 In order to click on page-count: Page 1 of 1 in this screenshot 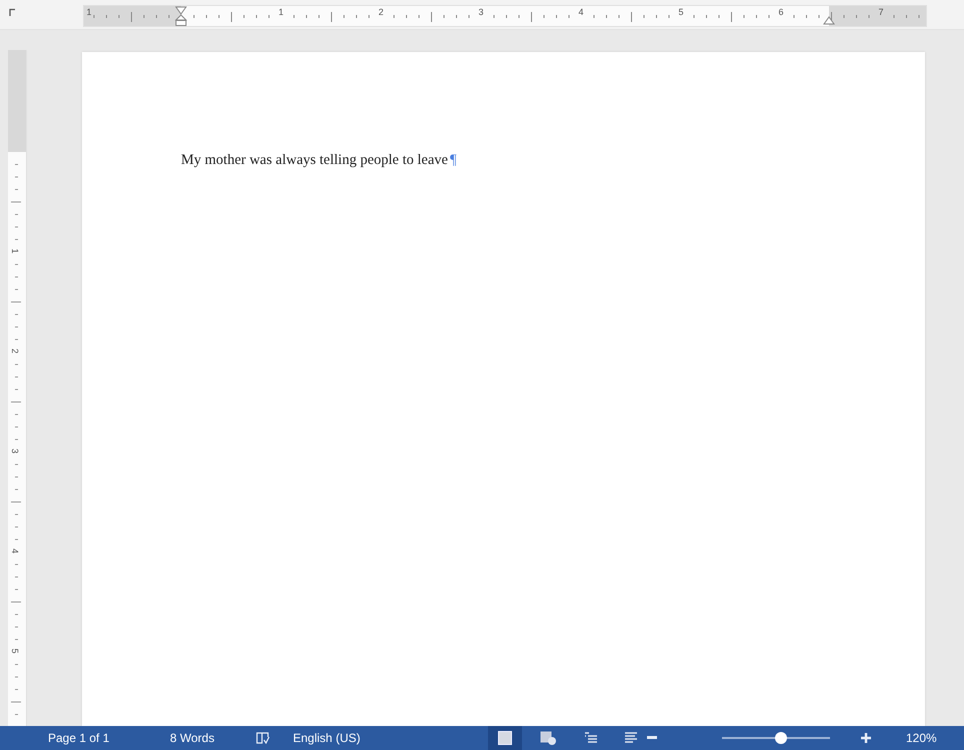, I will do `click(79, 738)`.